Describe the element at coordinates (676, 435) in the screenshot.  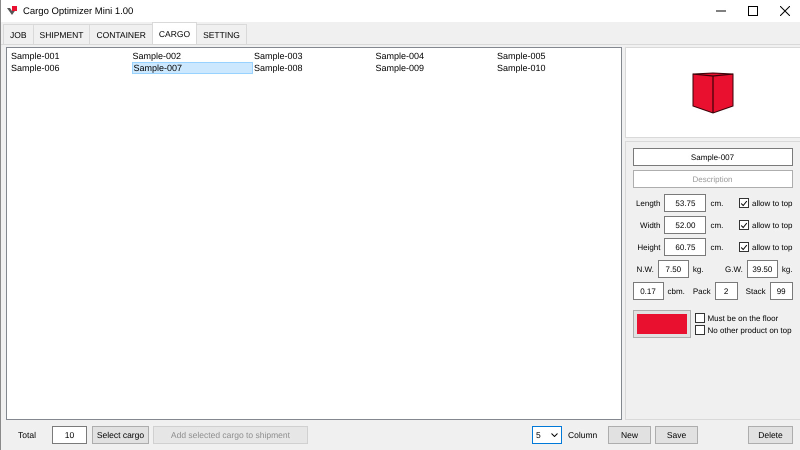
I see `action-button: Save` at that location.